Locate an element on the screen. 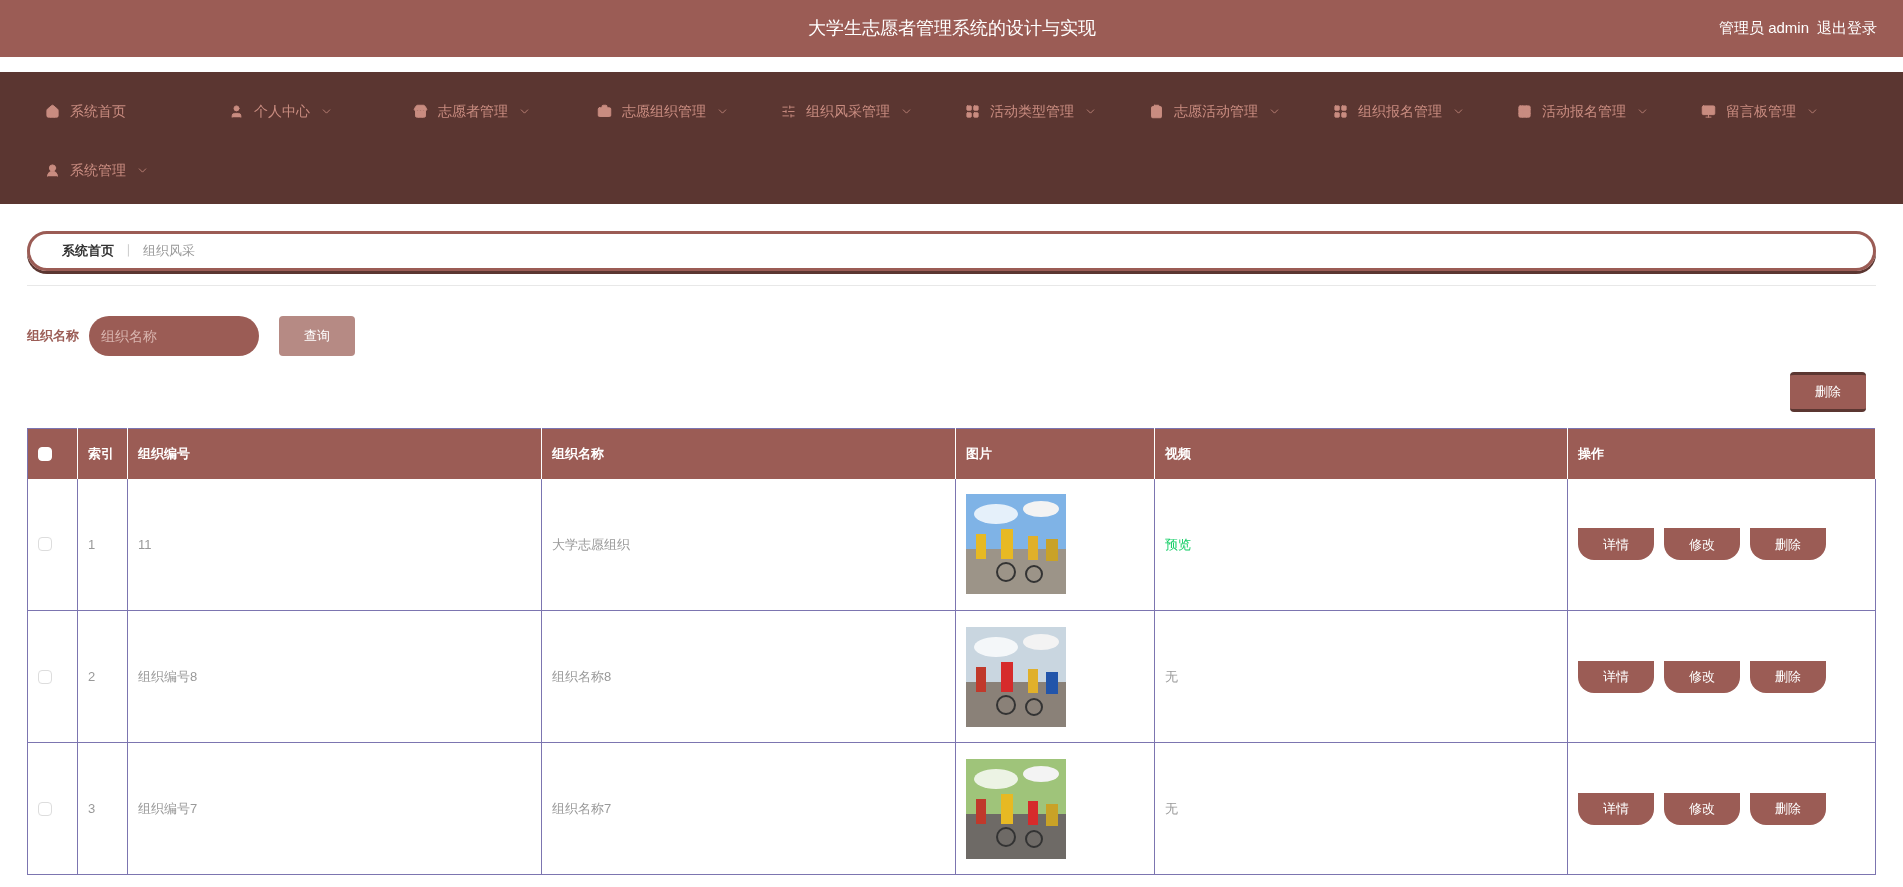 The width and height of the screenshot is (1903, 887). column-header: 组织编号 is located at coordinates (164, 453).